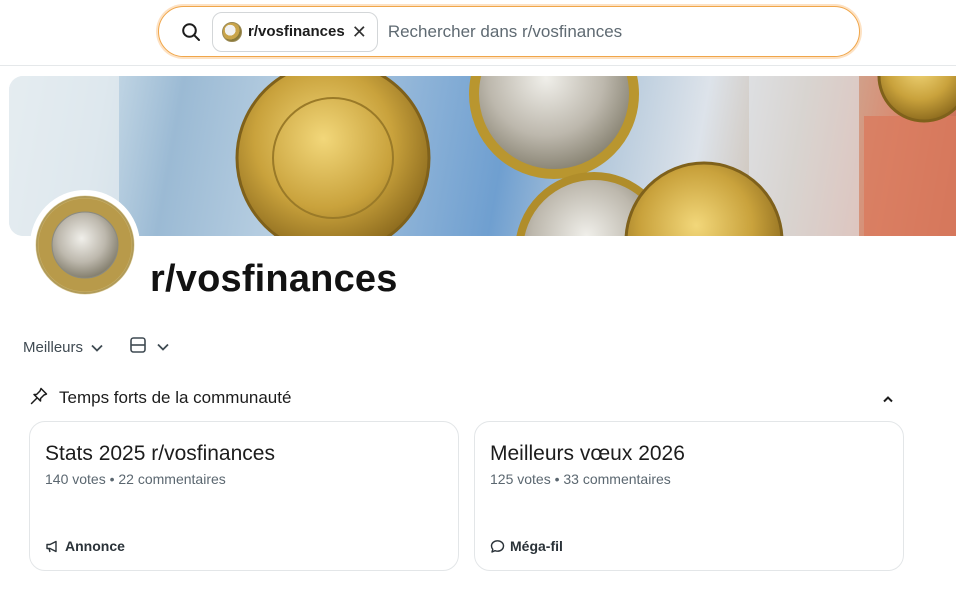  Describe the element at coordinates (175, 397) in the screenshot. I see `highlights-title: Temps forts de la communauté` at that location.